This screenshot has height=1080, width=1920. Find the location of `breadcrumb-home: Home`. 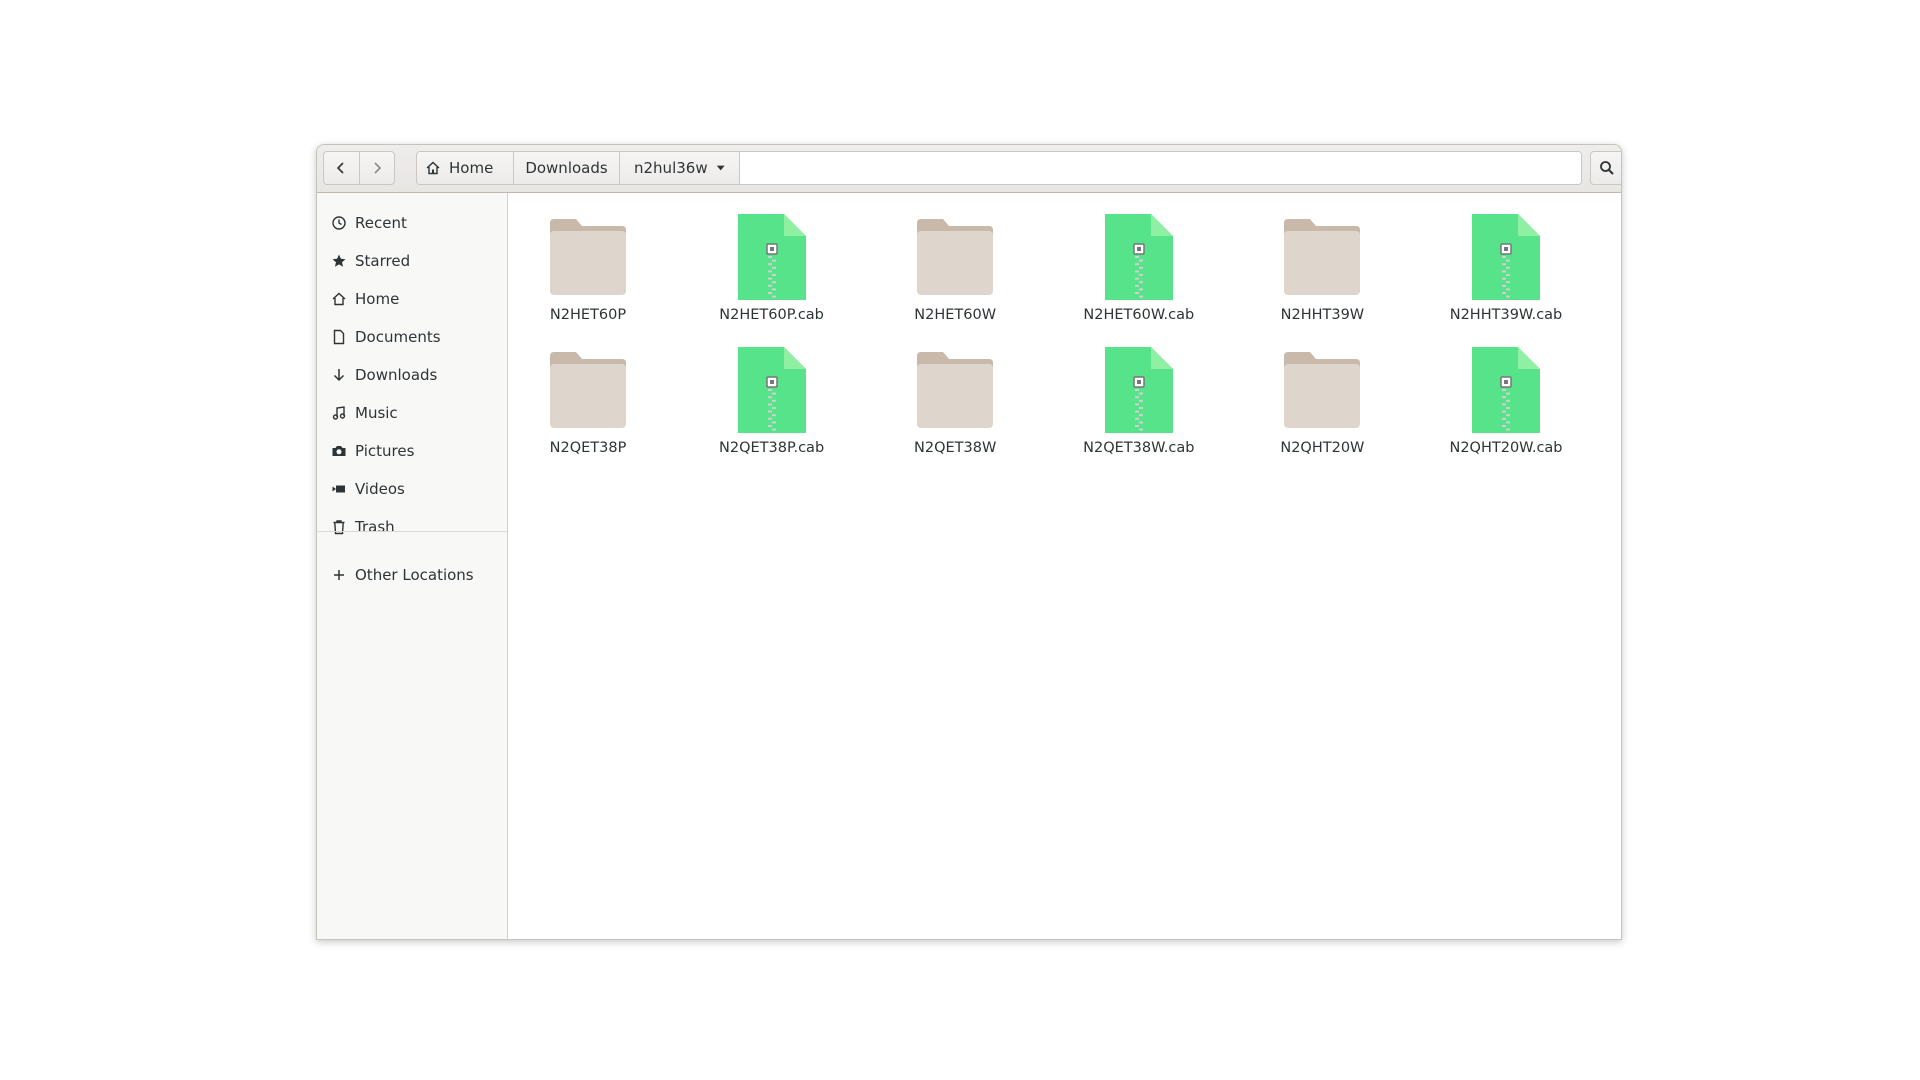

breadcrumb-home: Home is located at coordinates (465, 168).